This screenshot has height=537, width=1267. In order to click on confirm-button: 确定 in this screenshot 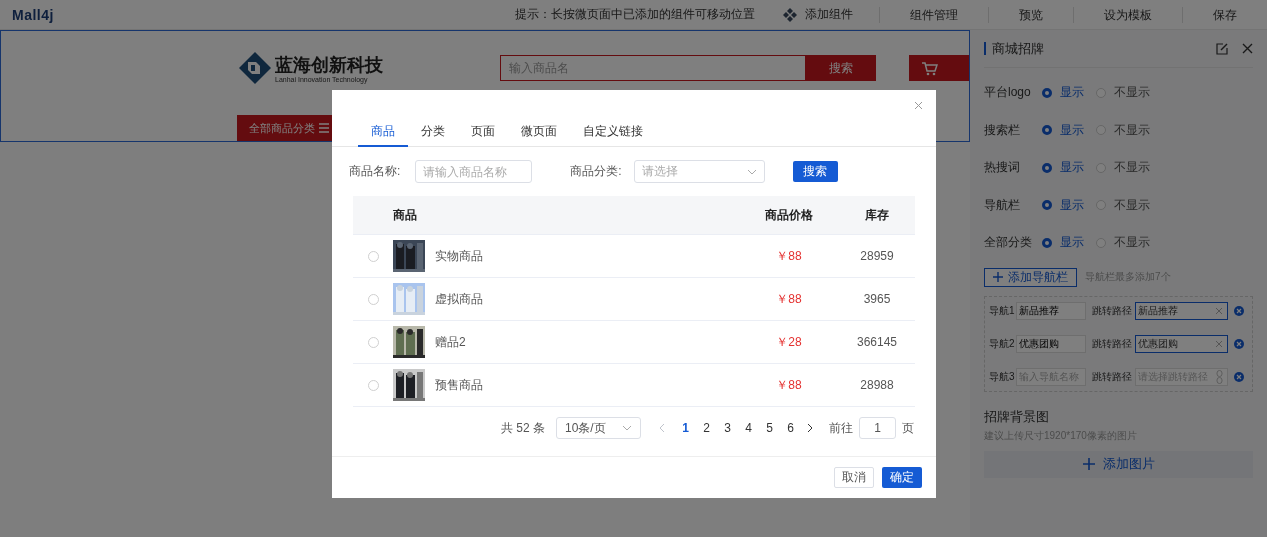, I will do `click(902, 477)`.